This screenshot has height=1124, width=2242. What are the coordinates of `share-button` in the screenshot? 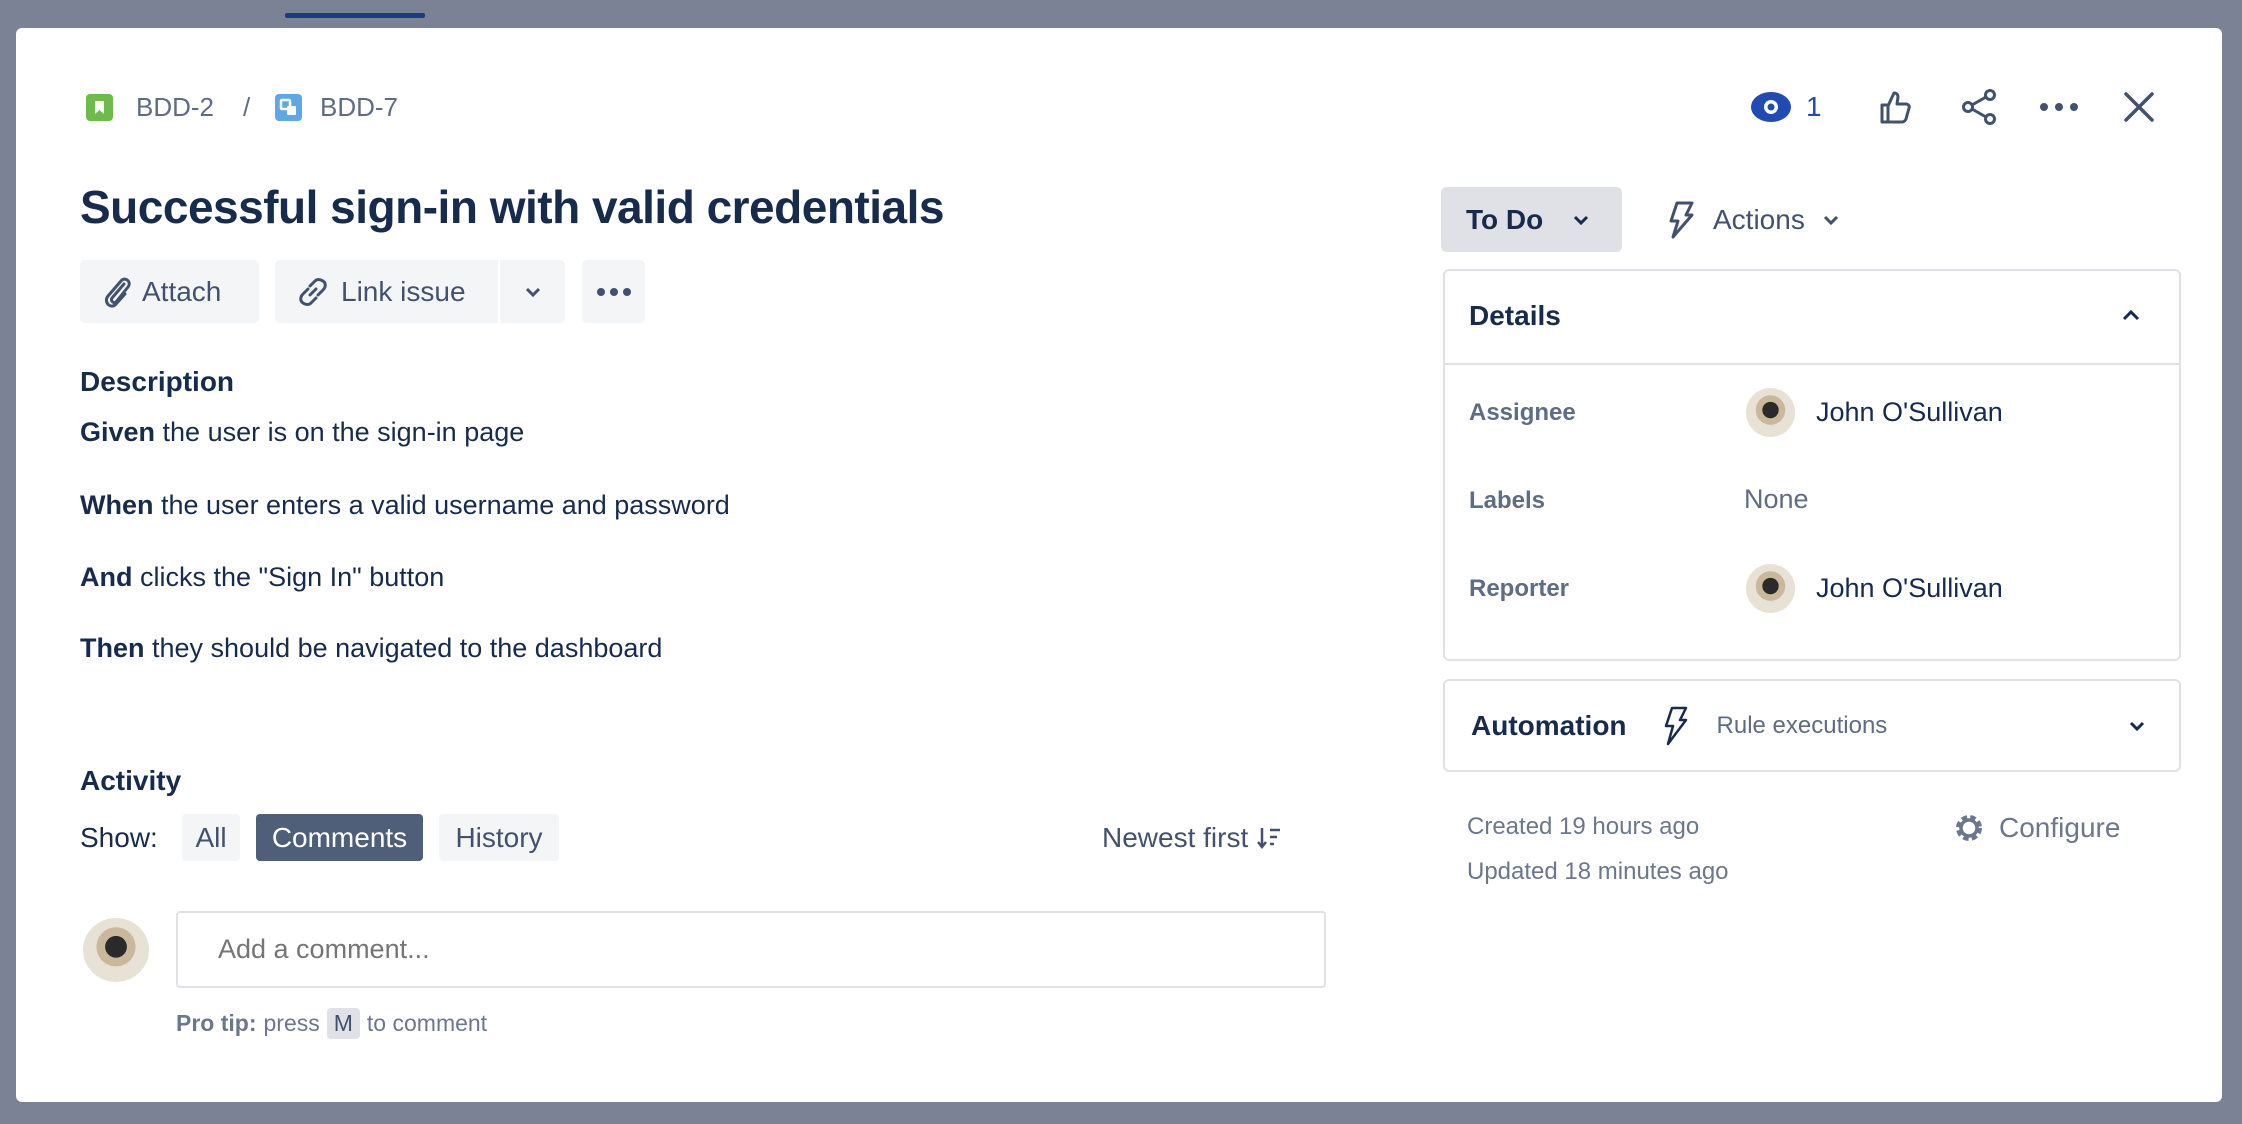 It's located at (1979, 107).